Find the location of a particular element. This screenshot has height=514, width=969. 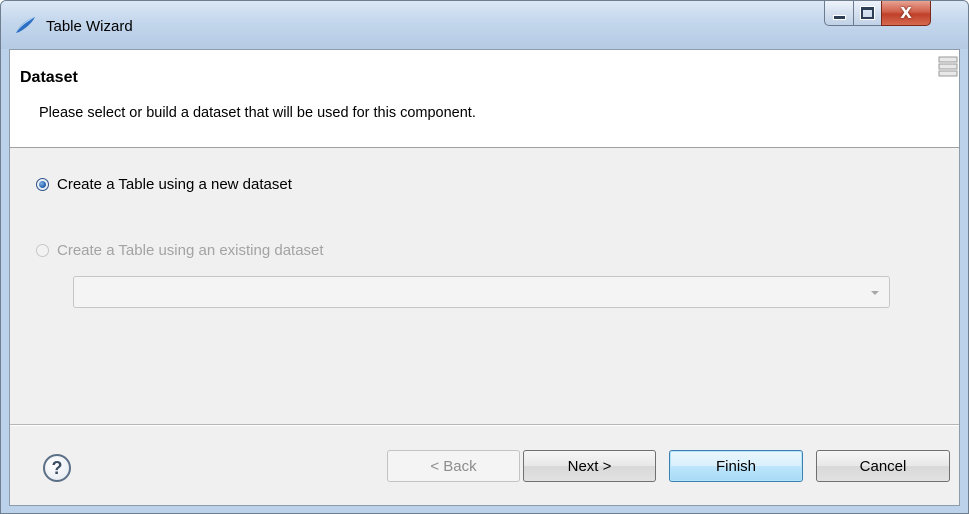

radio-button-checked-icon is located at coordinates (42, 184).